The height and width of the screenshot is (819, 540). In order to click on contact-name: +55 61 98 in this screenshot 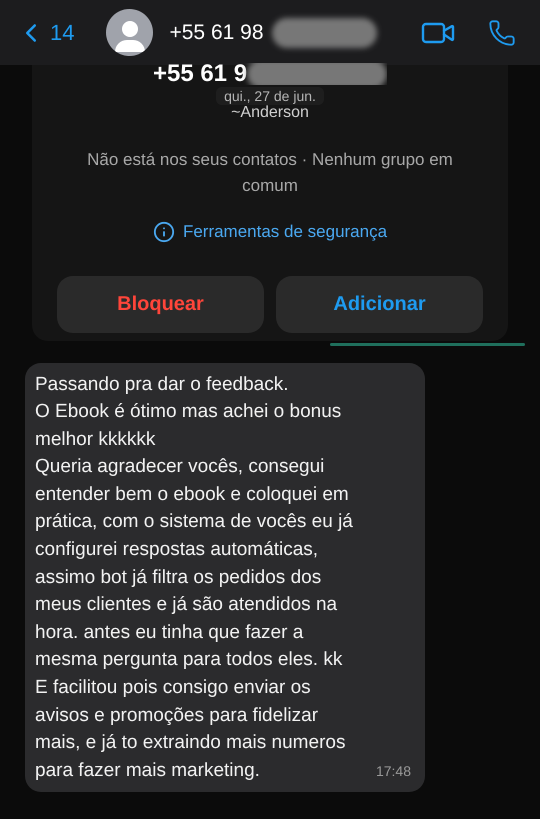, I will do `click(216, 33)`.